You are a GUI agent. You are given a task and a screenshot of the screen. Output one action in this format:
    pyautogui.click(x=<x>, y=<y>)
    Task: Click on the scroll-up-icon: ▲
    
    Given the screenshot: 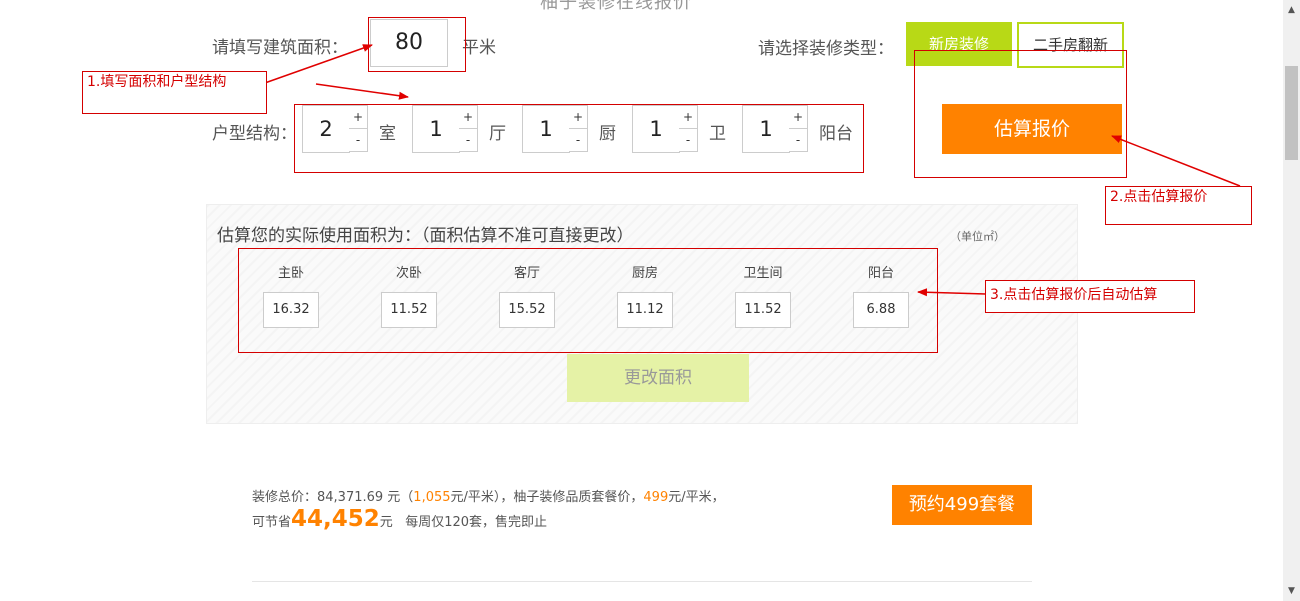 What is the action you would take?
    pyautogui.click(x=1291, y=10)
    